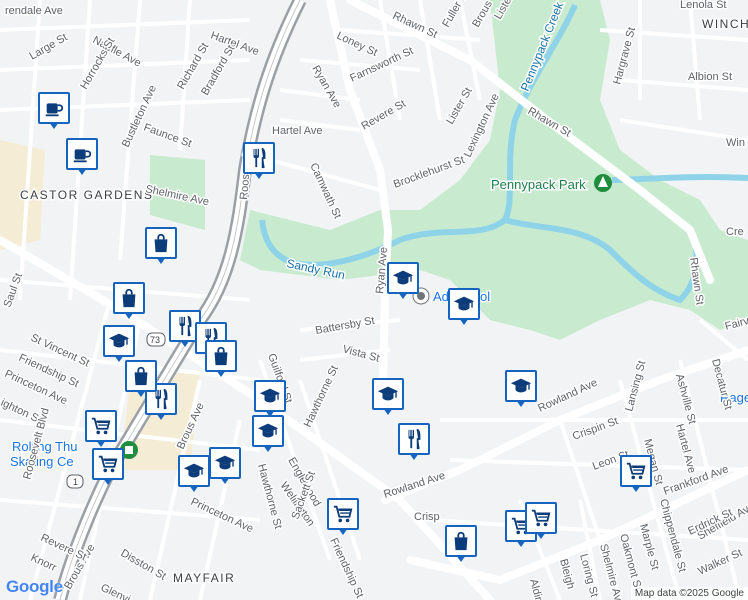  I want to click on svg-text: 1, so click(75, 482).